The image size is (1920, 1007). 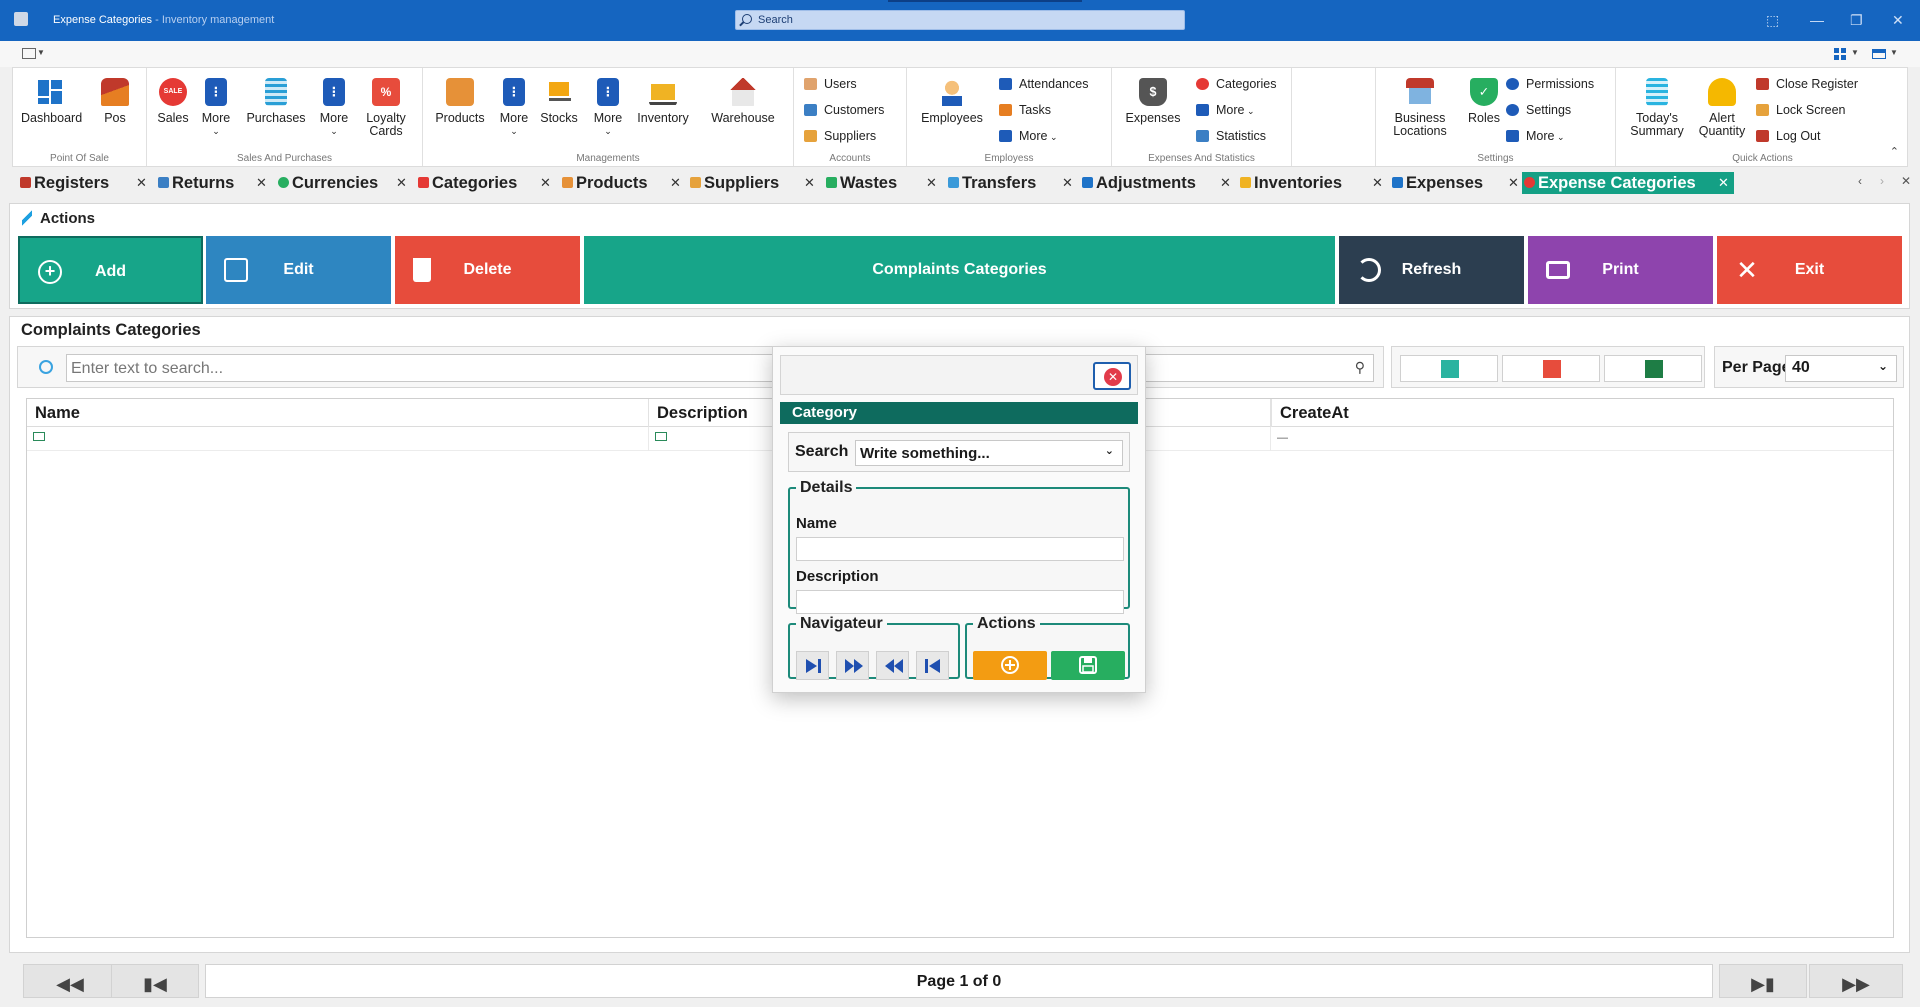 I want to click on products-button: Products, so click(x=460, y=101).